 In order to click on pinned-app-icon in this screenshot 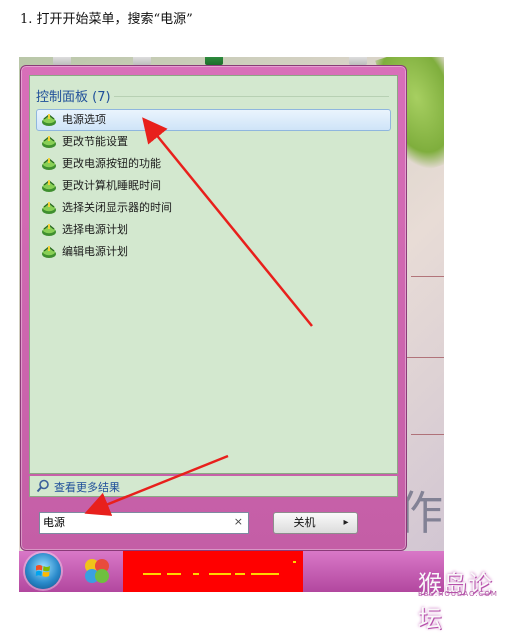, I will do `click(97, 571)`.